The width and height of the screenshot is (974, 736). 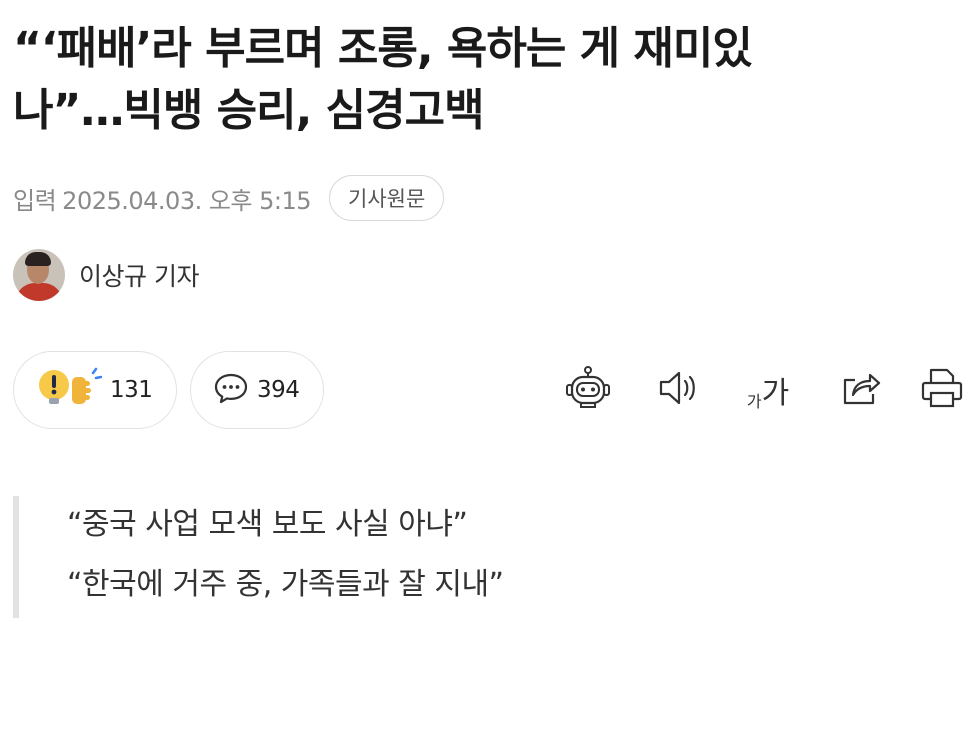 I want to click on article-meta: 입력 2025.04.03. 오후 5:15 기사원문, so click(x=229, y=198).